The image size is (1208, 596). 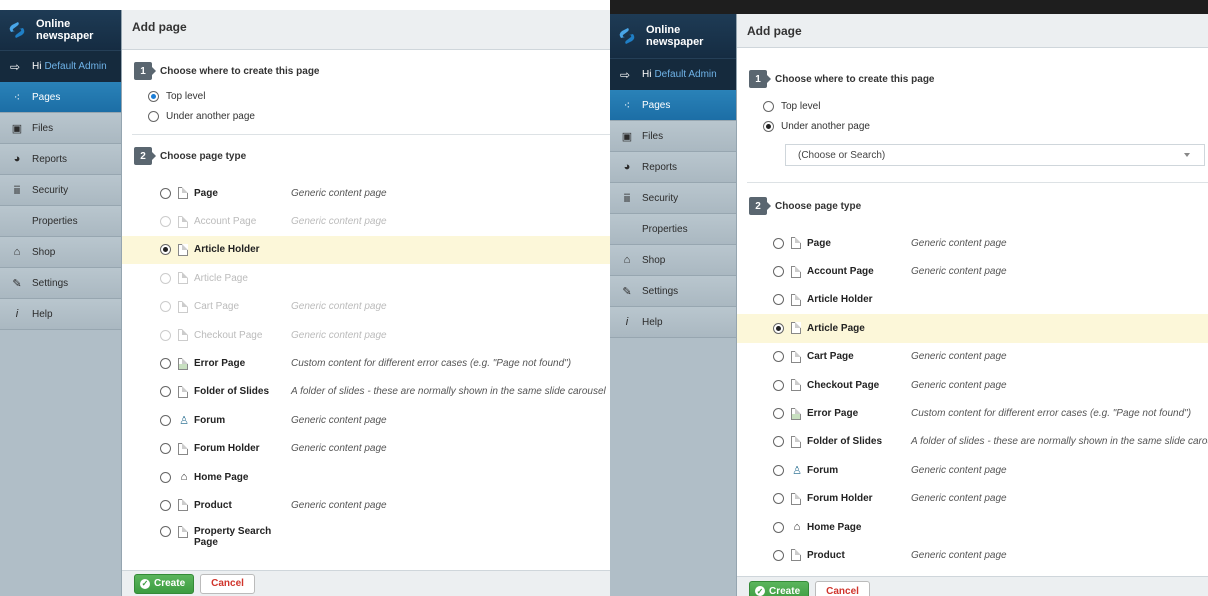 I want to click on page-type-row: Article Page, so click(x=972, y=328).